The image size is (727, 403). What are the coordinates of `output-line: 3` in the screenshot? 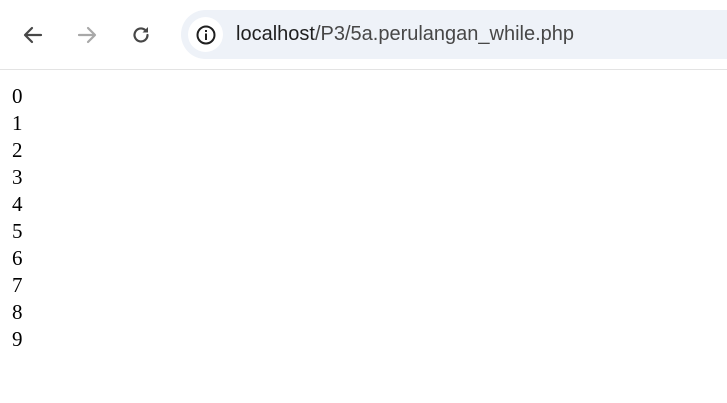 It's located at (17, 177).